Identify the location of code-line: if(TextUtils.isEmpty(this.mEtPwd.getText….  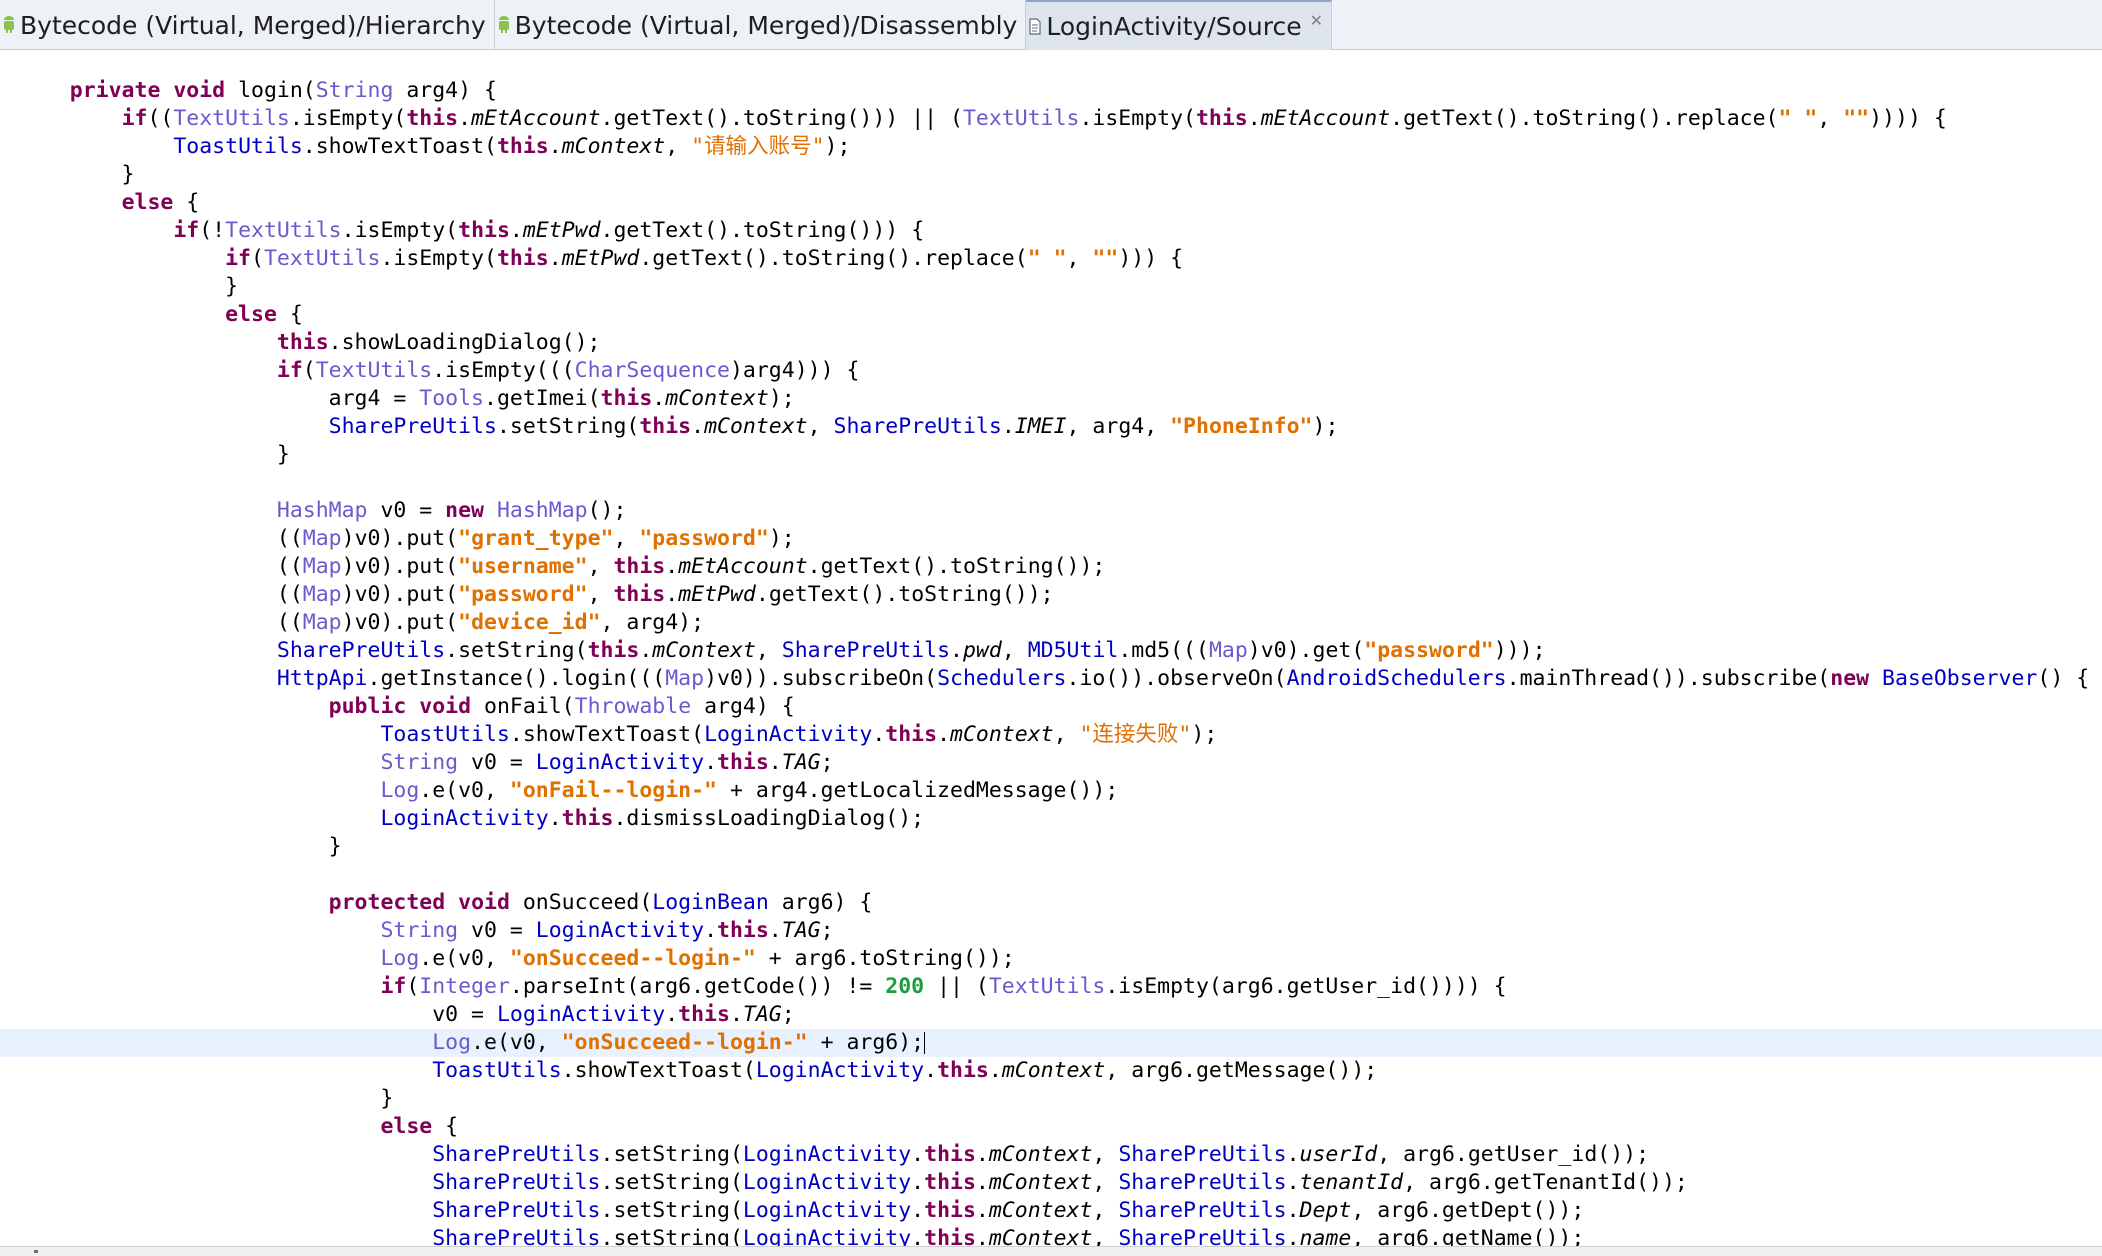
(1051, 259).